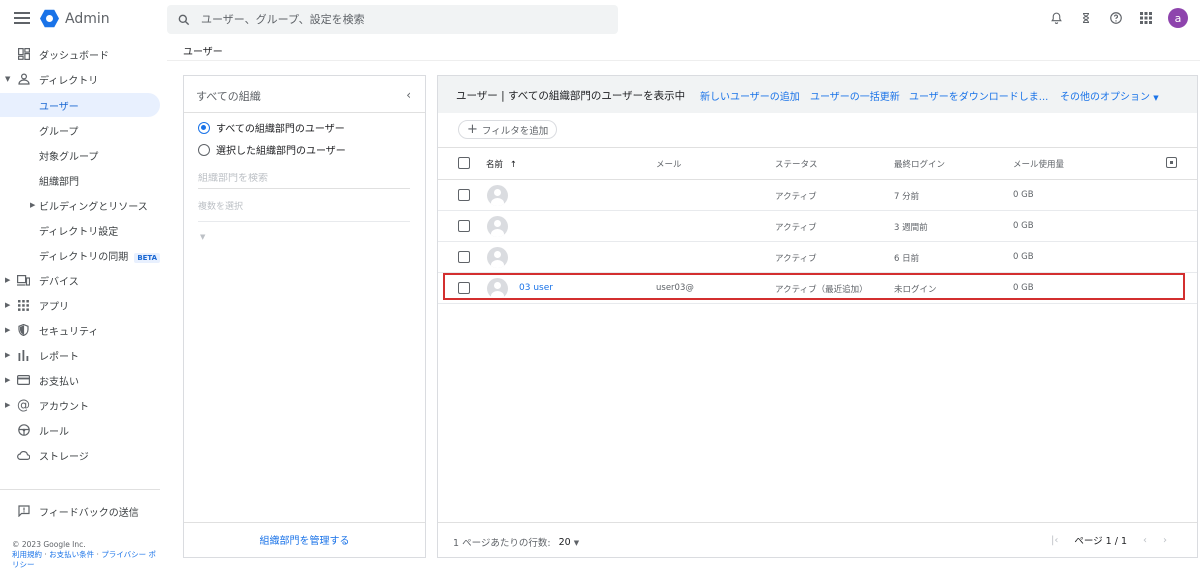 The image size is (1200, 577). Describe the element at coordinates (80, 205) in the screenshot. I see `sidebar-item-buildings-resources: ▶ ビルディングとリソース` at that location.